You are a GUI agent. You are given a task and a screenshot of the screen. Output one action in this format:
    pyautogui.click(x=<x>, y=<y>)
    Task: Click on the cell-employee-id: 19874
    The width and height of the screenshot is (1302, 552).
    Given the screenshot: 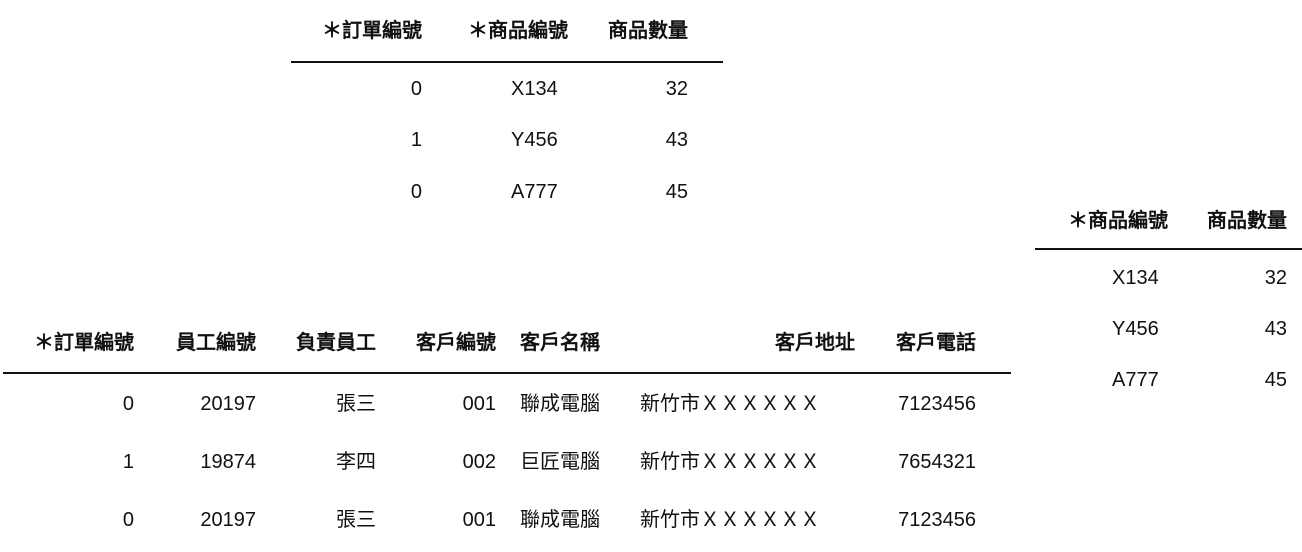 What is the action you would take?
    pyautogui.click(x=228, y=462)
    